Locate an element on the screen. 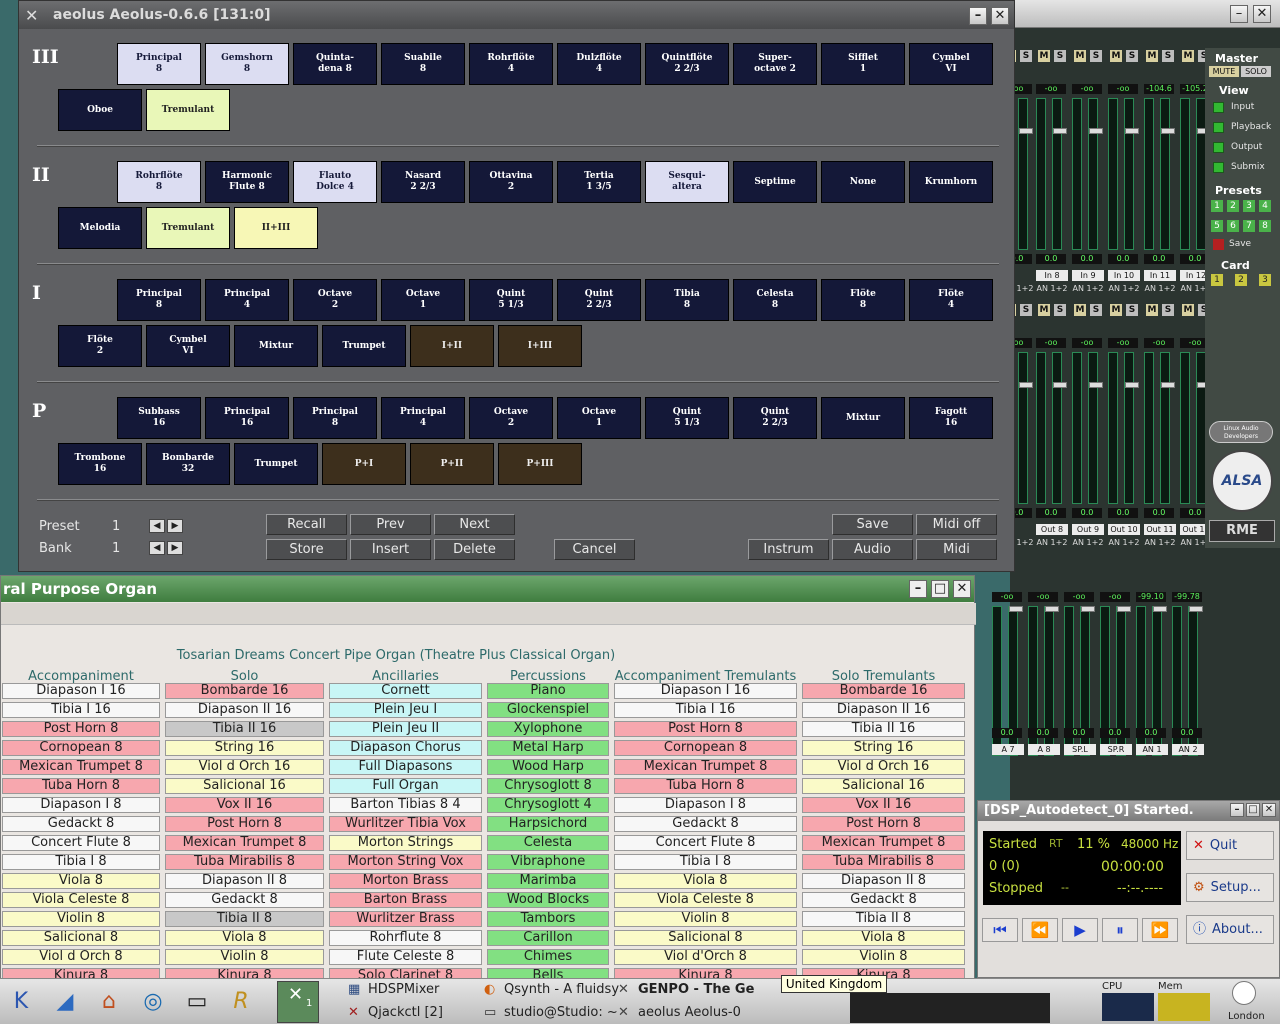 The height and width of the screenshot is (1024, 1280). organ-stop-toggle: Mexican Trumpet 8 is located at coordinates (705, 767).